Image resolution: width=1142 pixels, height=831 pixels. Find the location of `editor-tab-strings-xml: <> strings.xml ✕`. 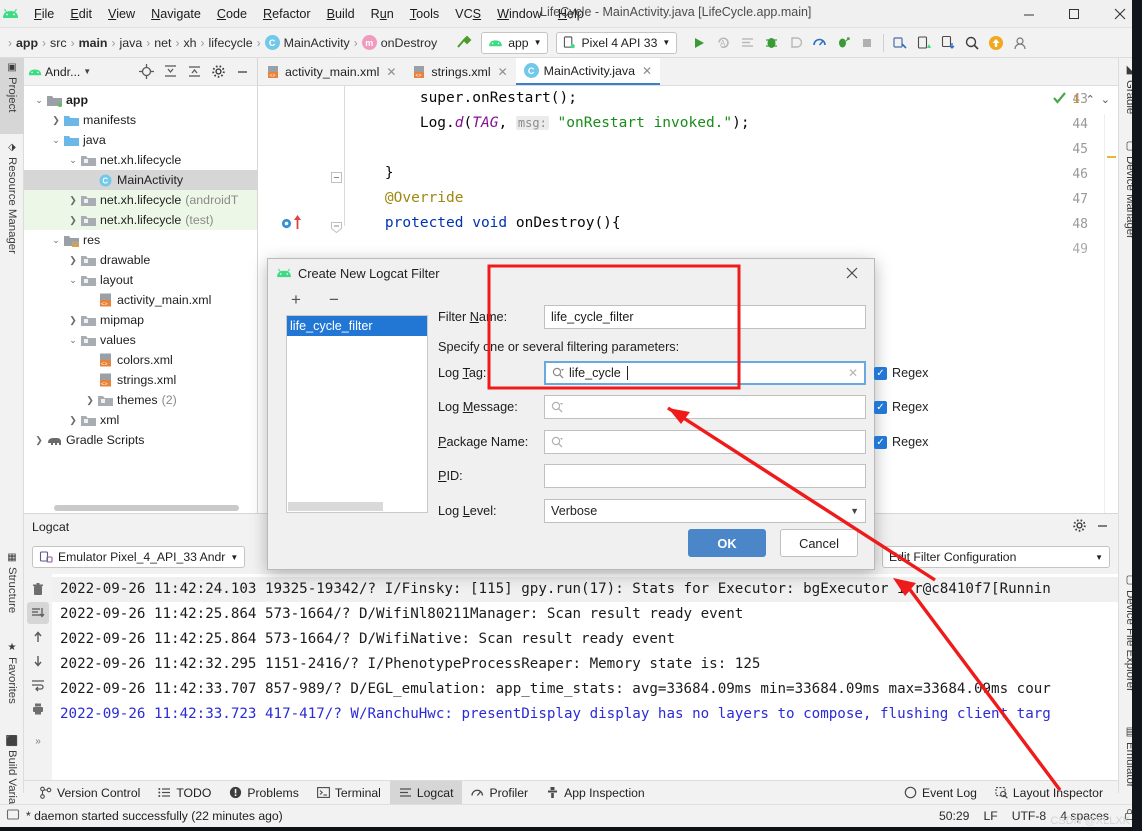

editor-tab-strings-xml: <> strings.xml ✕ is located at coordinates (459, 71).